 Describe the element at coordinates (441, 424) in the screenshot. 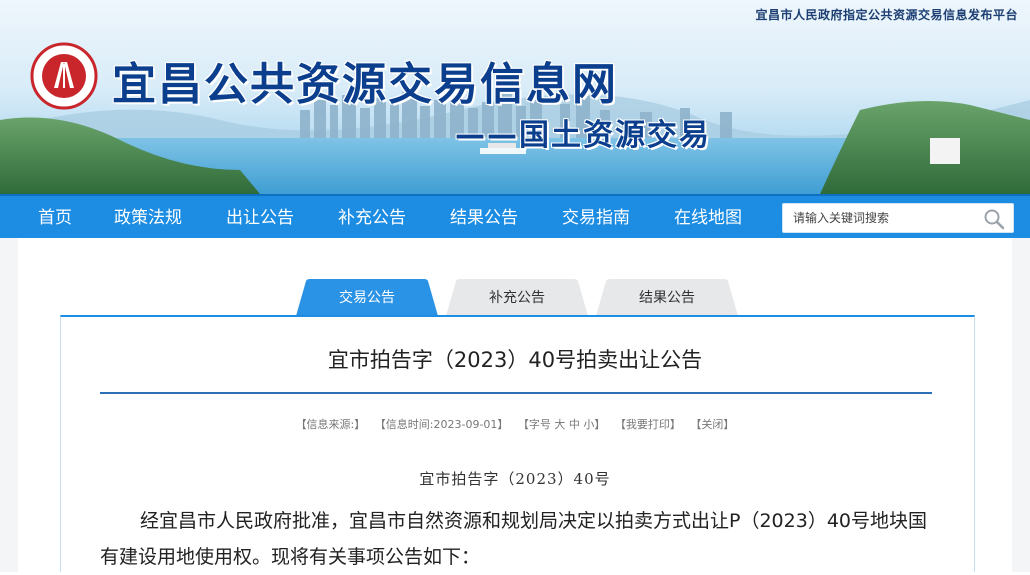

I see `meta-time: 【信息时间:2023-09-01】` at that location.